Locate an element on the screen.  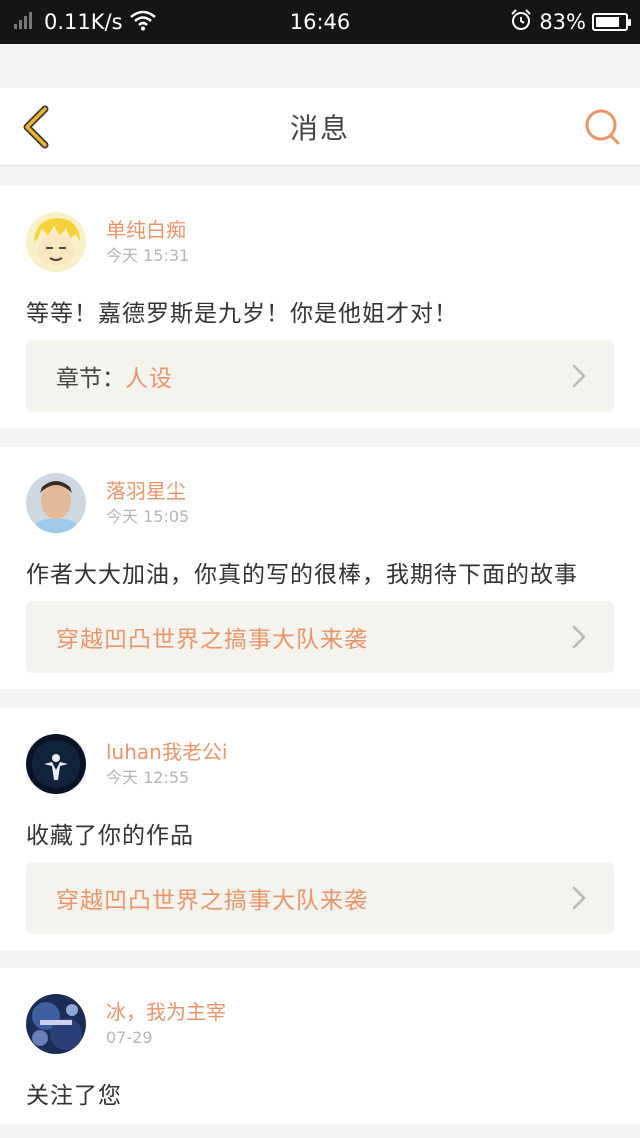
message-card: 冰，我为主宰 07-29 关注了您 is located at coordinates (320, 1046).